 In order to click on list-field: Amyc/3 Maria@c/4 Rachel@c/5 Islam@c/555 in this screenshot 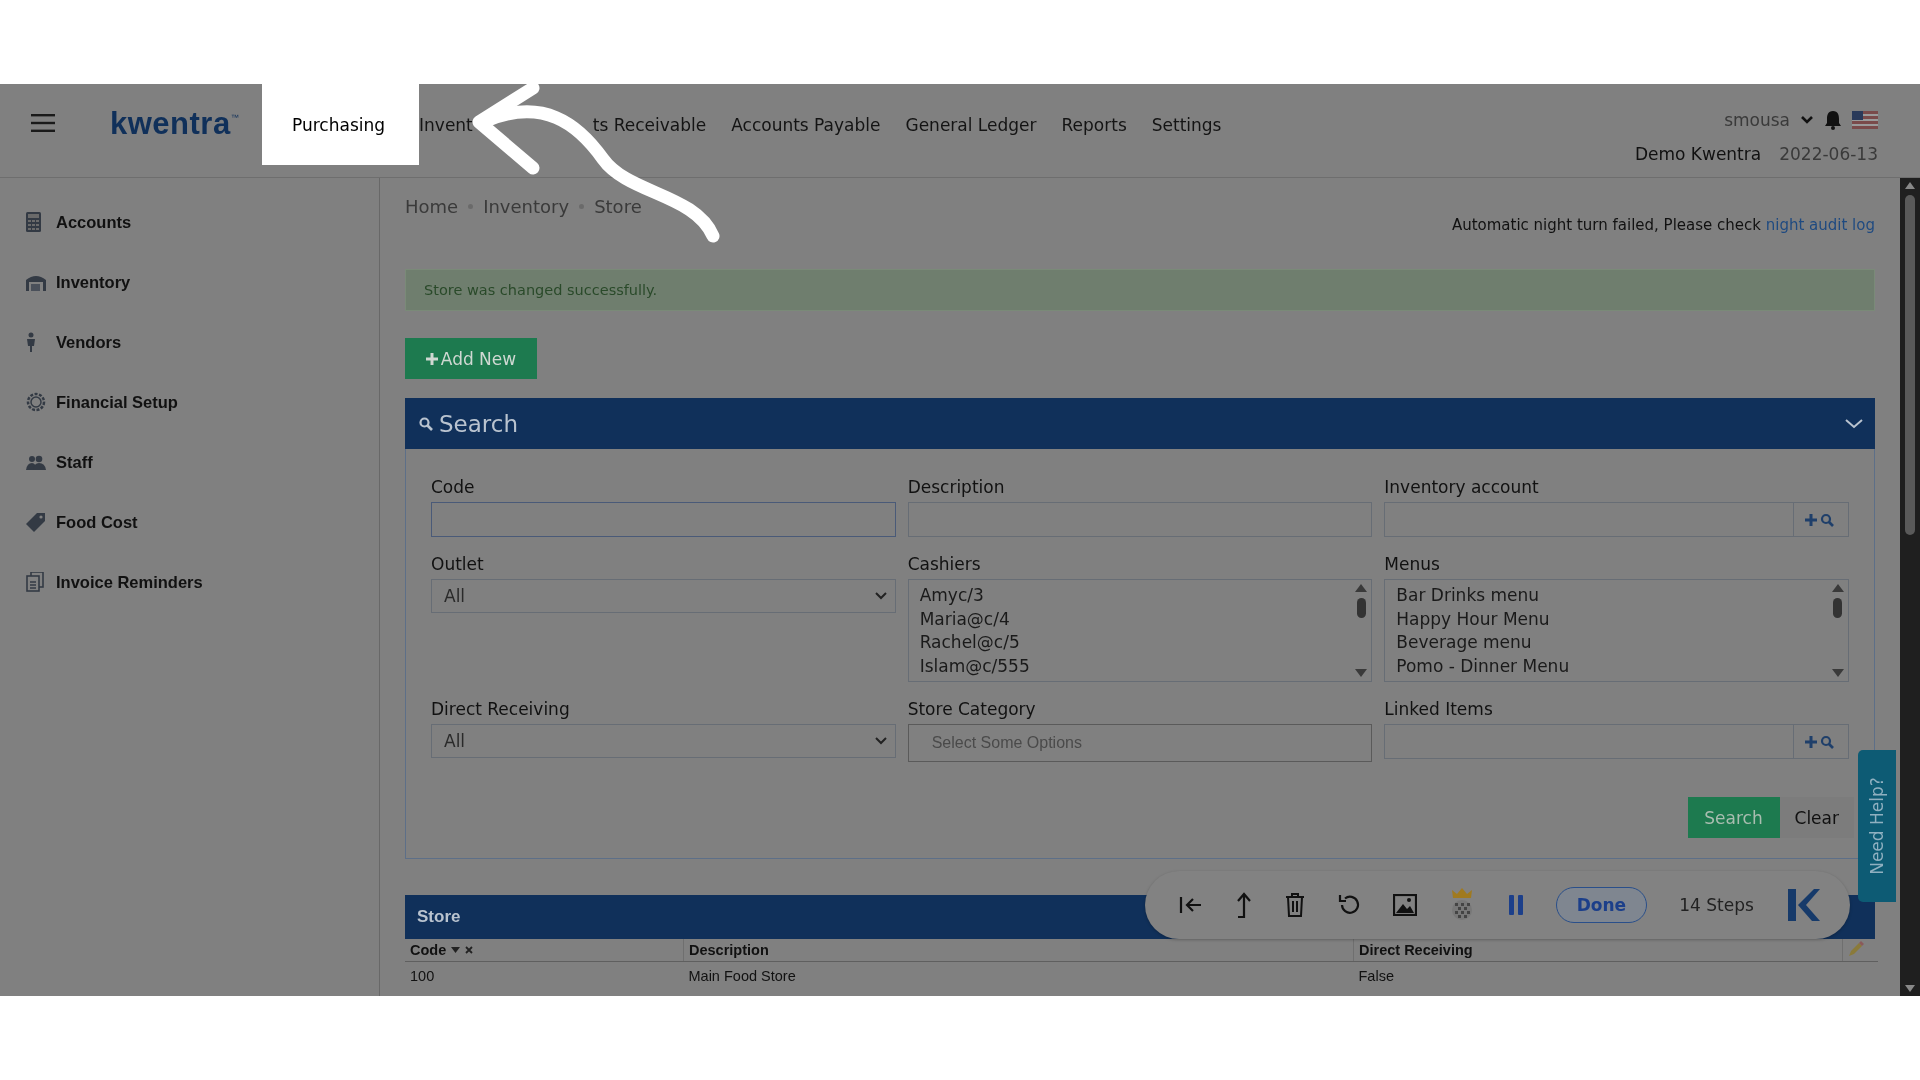, I will do `click(1140, 630)`.